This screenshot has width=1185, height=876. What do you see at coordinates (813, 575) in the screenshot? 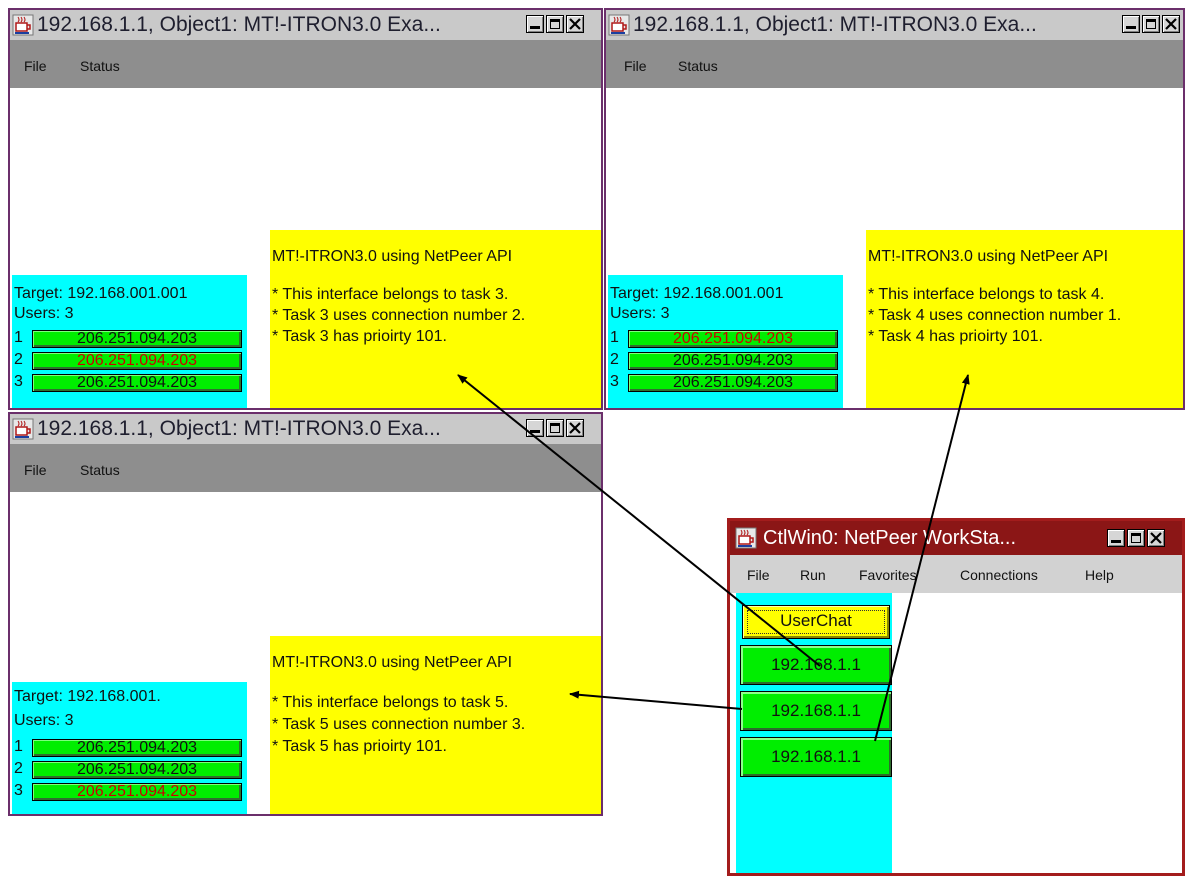
I see `menu-run: Run` at bounding box center [813, 575].